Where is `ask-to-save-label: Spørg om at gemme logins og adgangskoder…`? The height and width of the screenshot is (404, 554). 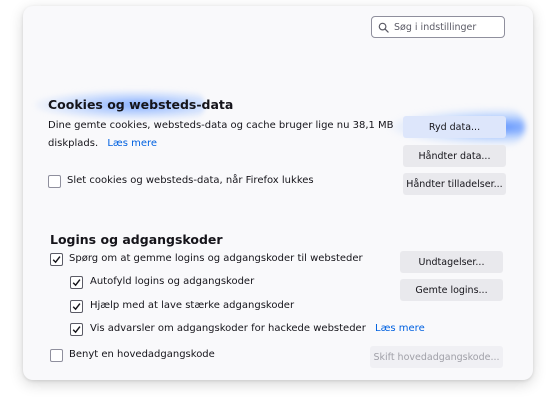
ask-to-save-label: Spørg om at gemme logins og adgangskoder… is located at coordinates (216, 258).